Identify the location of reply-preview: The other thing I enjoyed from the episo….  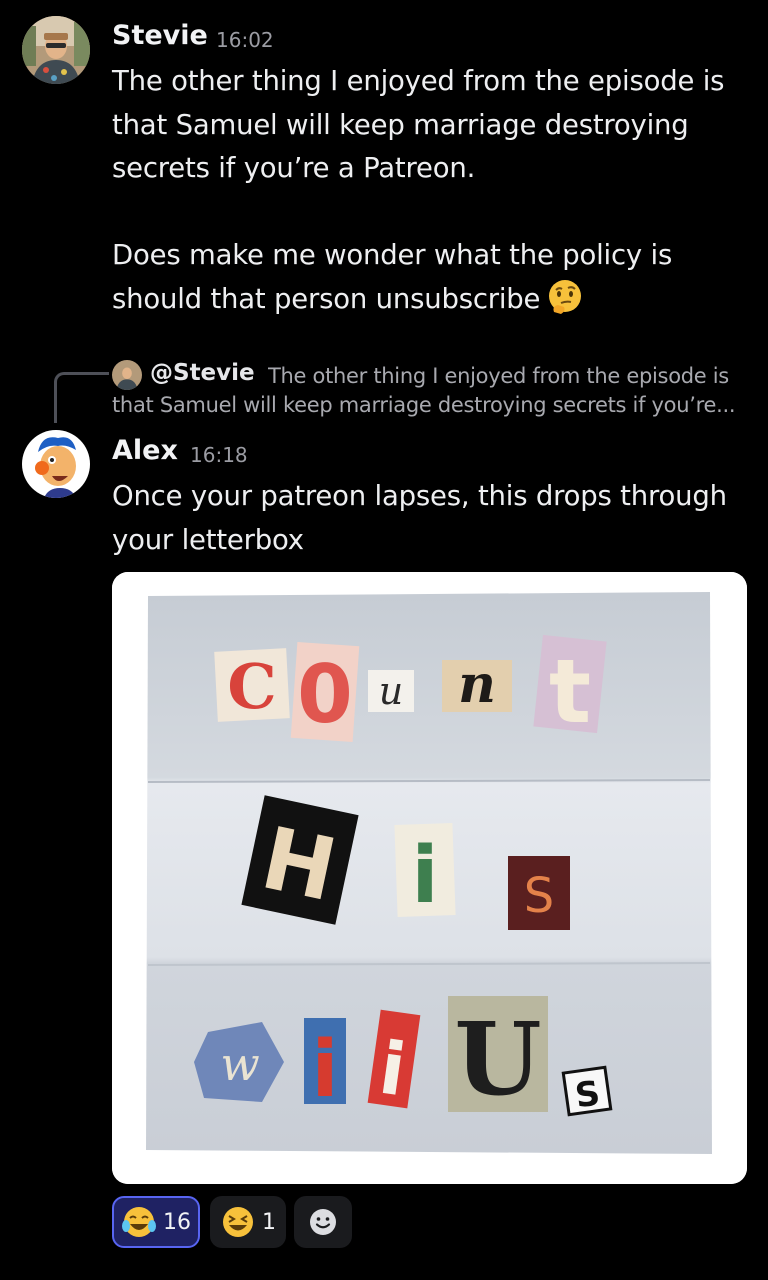
(508, 376).